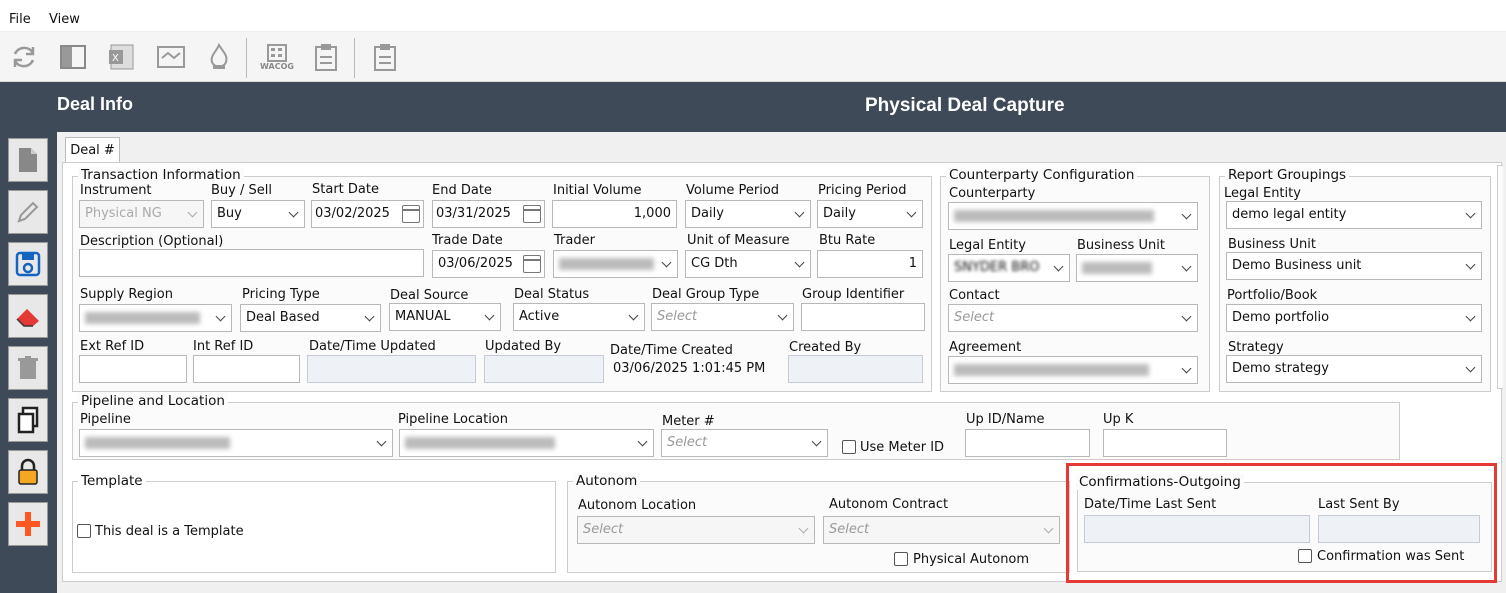  I want to click on rg-legal-entity-select: demo legal entity, so click(1354, 215).